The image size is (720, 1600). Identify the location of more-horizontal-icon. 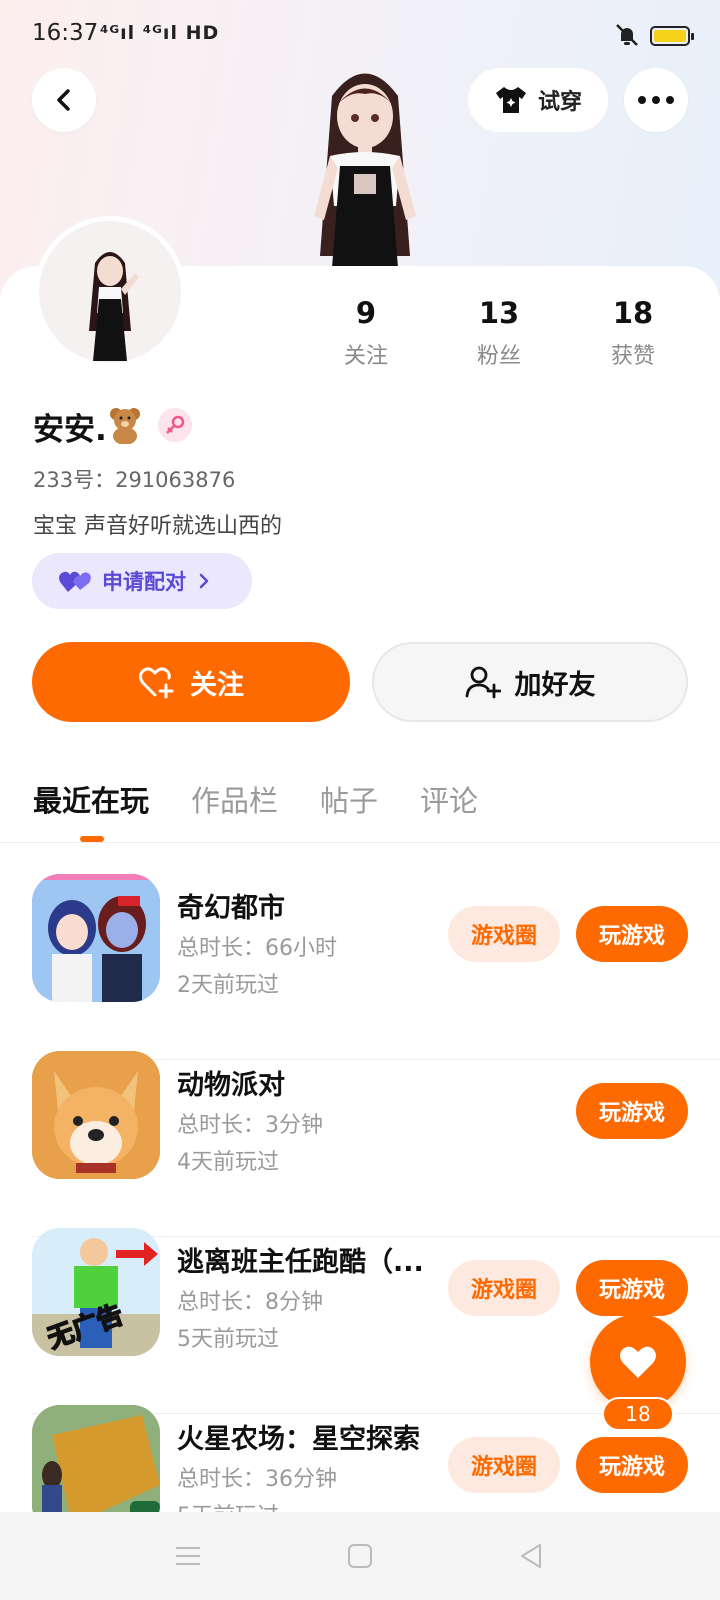
(656, 100).